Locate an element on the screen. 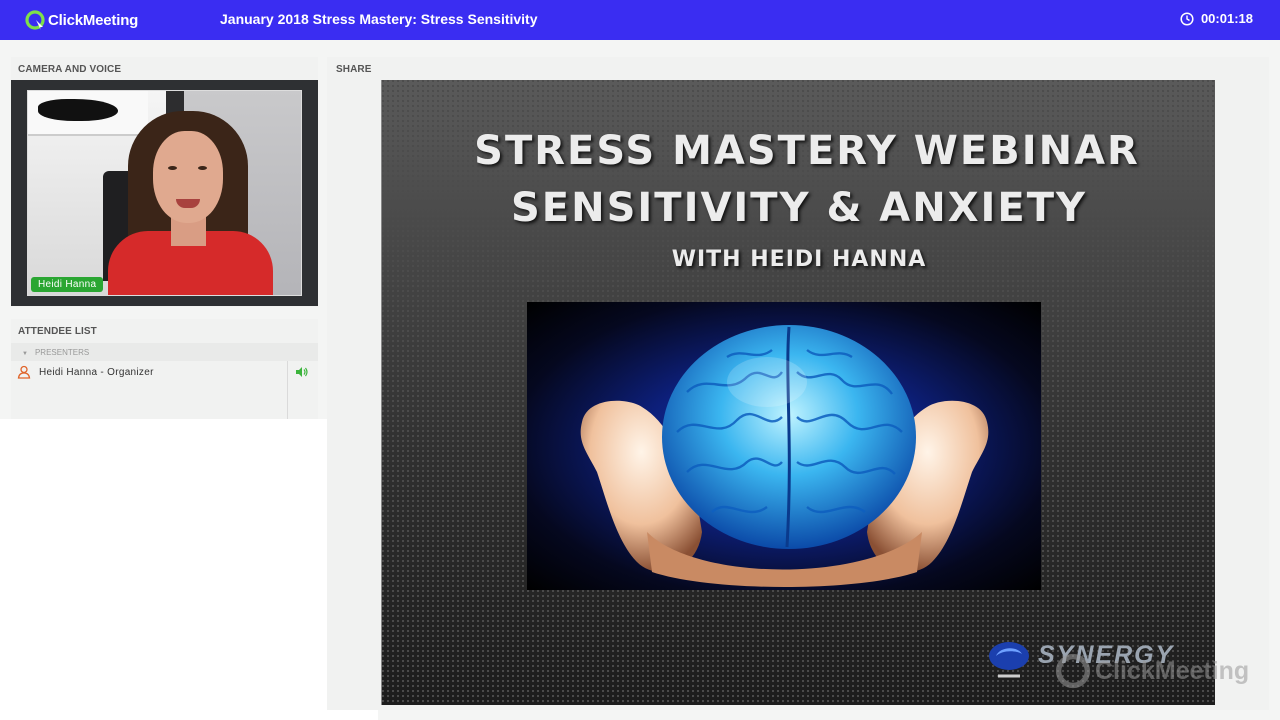  camera-panel: CAMERA AND VOICE Heidi Hanna is located at coordinates (164, 182).